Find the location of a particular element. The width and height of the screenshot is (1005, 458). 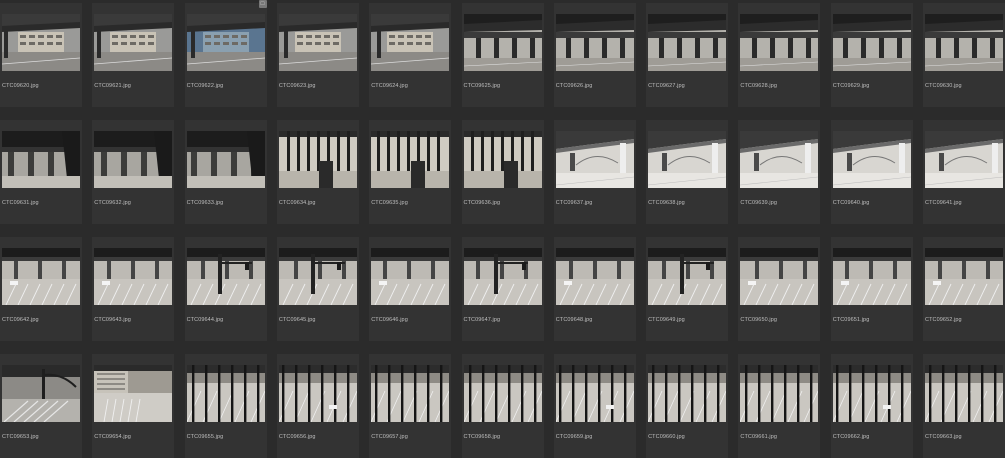

thumbnail-filename: CTC09649.jpg is located at coordinates (666, 320).